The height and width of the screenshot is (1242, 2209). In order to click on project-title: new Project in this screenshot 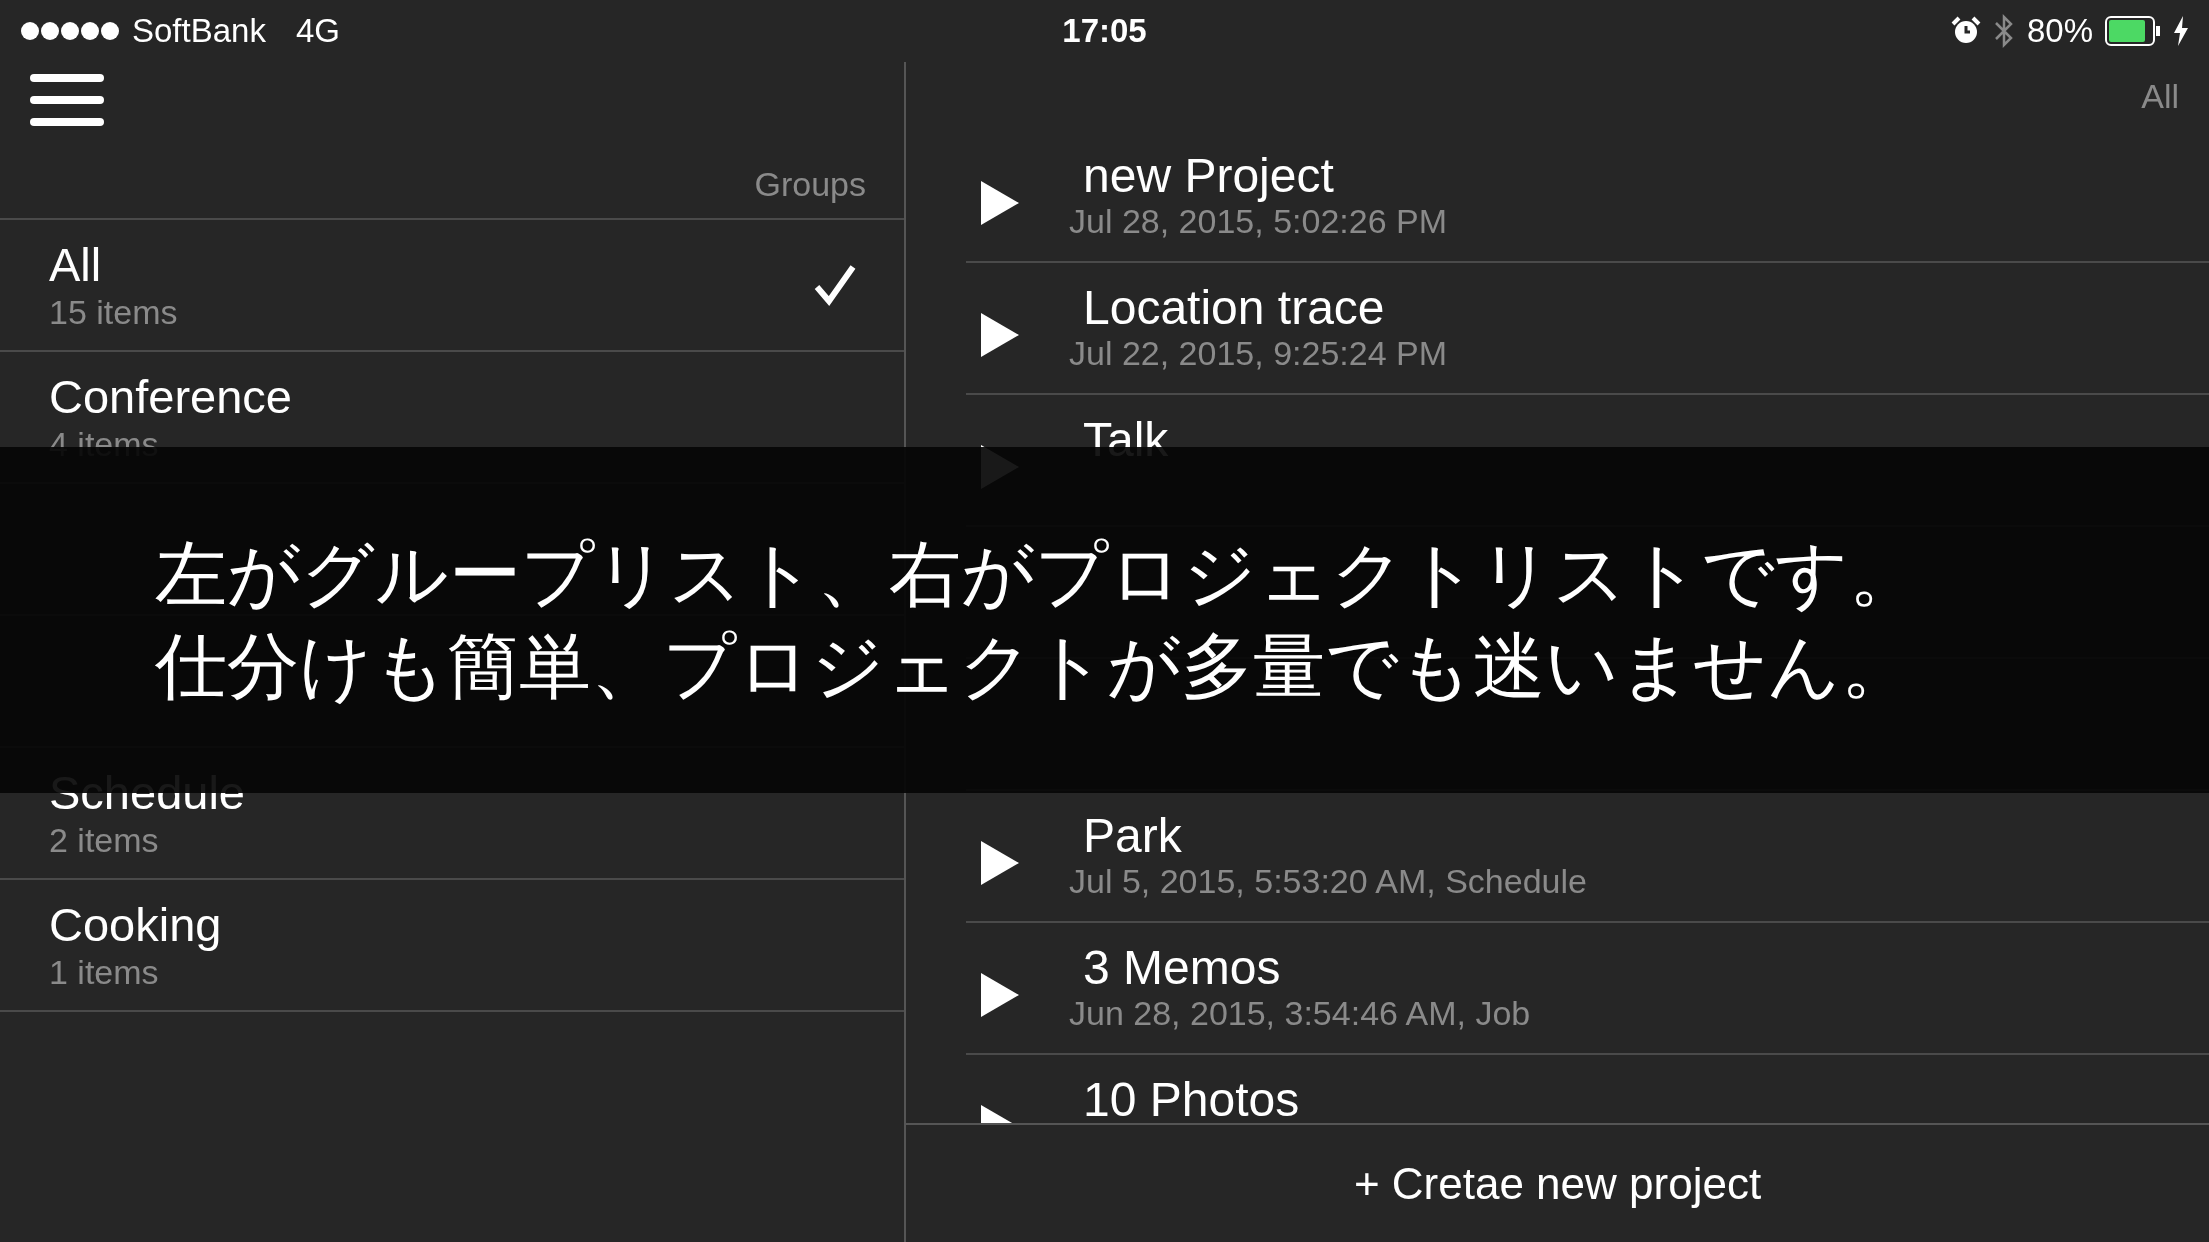, I will do `click(1209, 176)`.